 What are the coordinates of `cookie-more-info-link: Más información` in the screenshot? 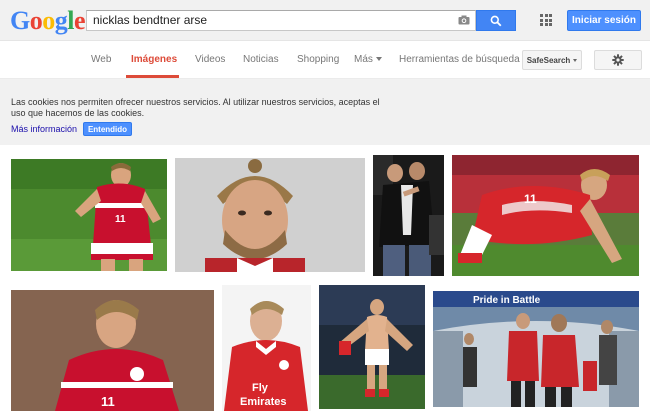 It's located at (44, 129).